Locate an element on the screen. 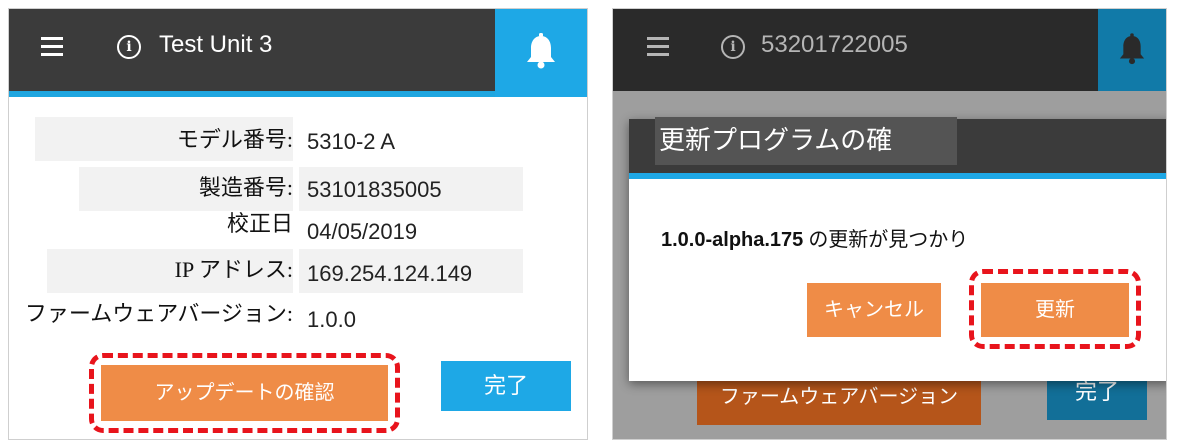 The image size is (1177, 440). app-bar: i Test Unit 3 is located at coordinates (252, 50).